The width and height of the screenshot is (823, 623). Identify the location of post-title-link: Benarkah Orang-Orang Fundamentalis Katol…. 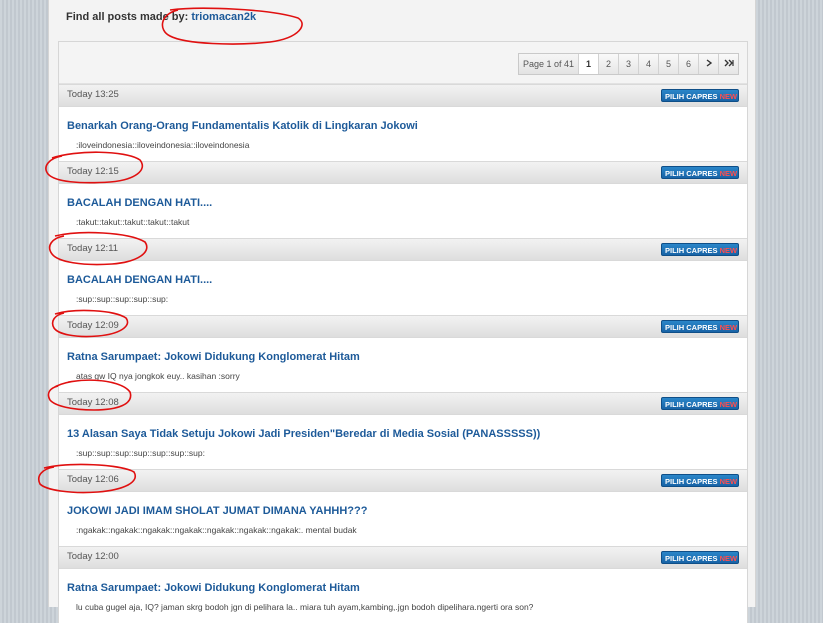
(242, 126).